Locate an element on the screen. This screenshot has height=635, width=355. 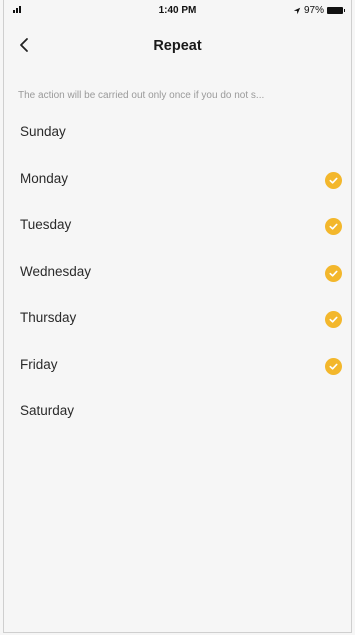
day-row-saturday: Saturday is located at coordinates (177, 417).